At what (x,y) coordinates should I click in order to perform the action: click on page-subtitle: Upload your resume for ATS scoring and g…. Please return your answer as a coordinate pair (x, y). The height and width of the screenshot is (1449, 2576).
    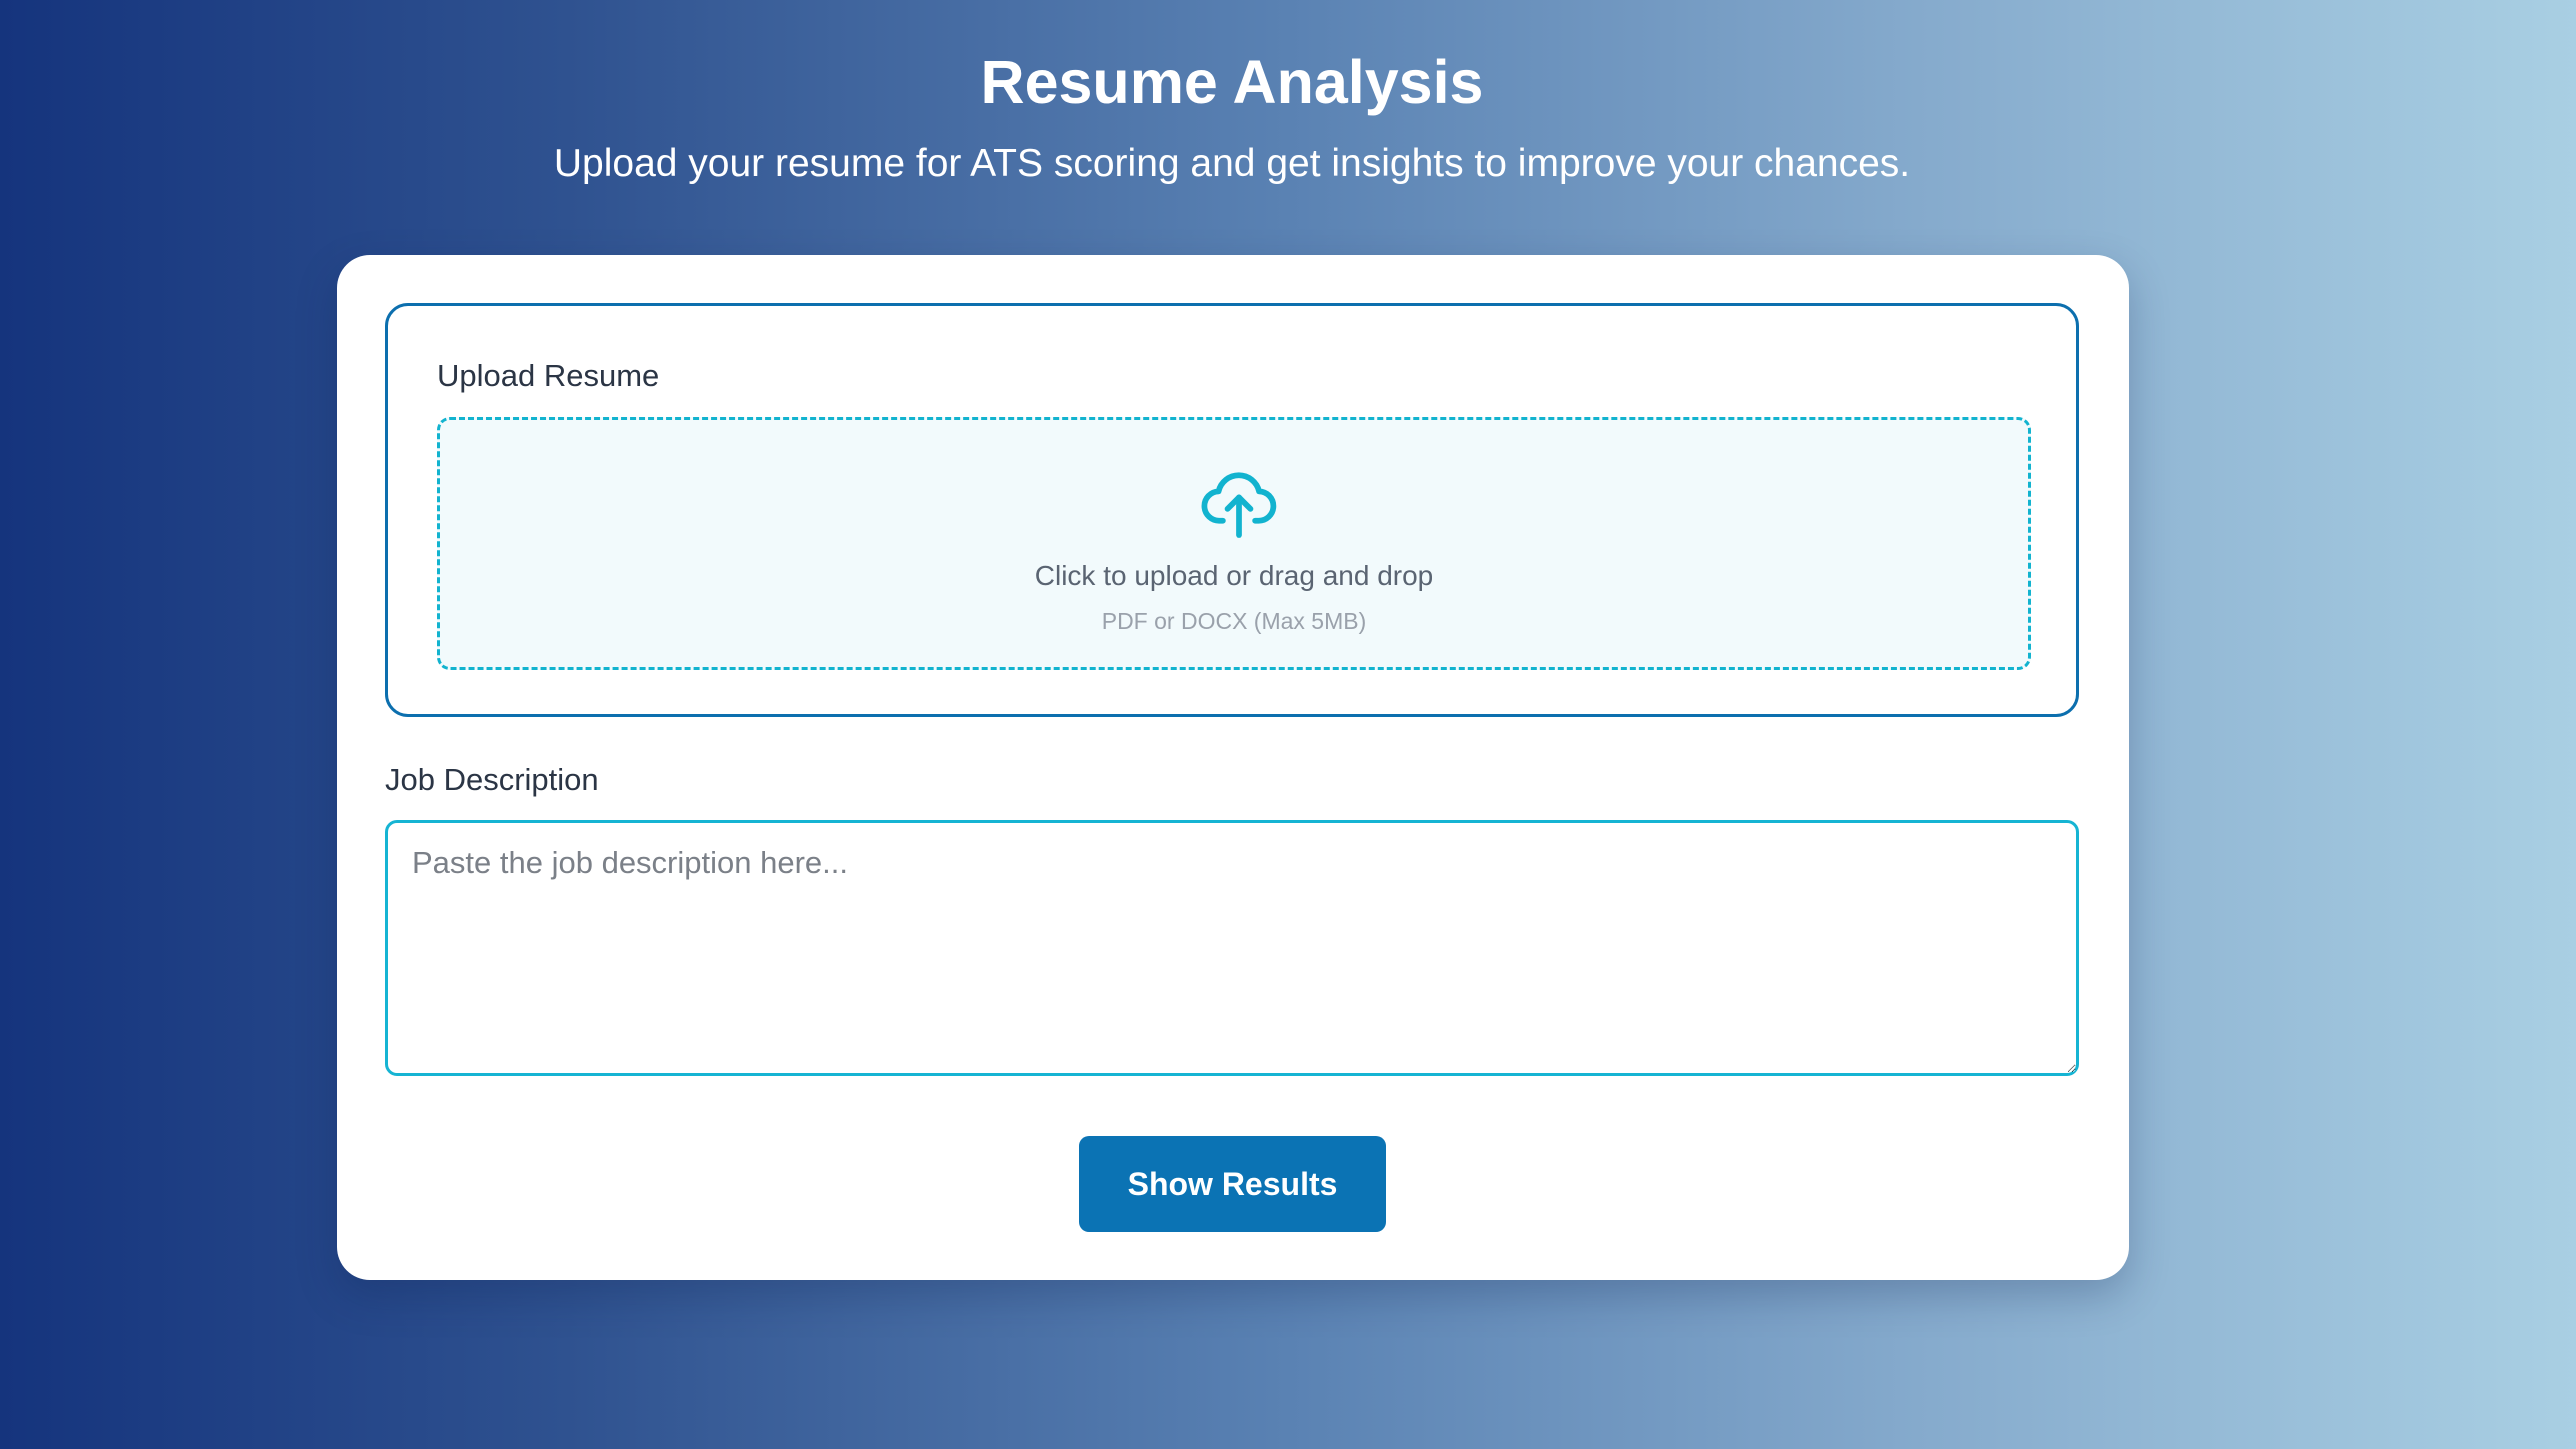
    Looking at the image, I should click on (1232, 163).